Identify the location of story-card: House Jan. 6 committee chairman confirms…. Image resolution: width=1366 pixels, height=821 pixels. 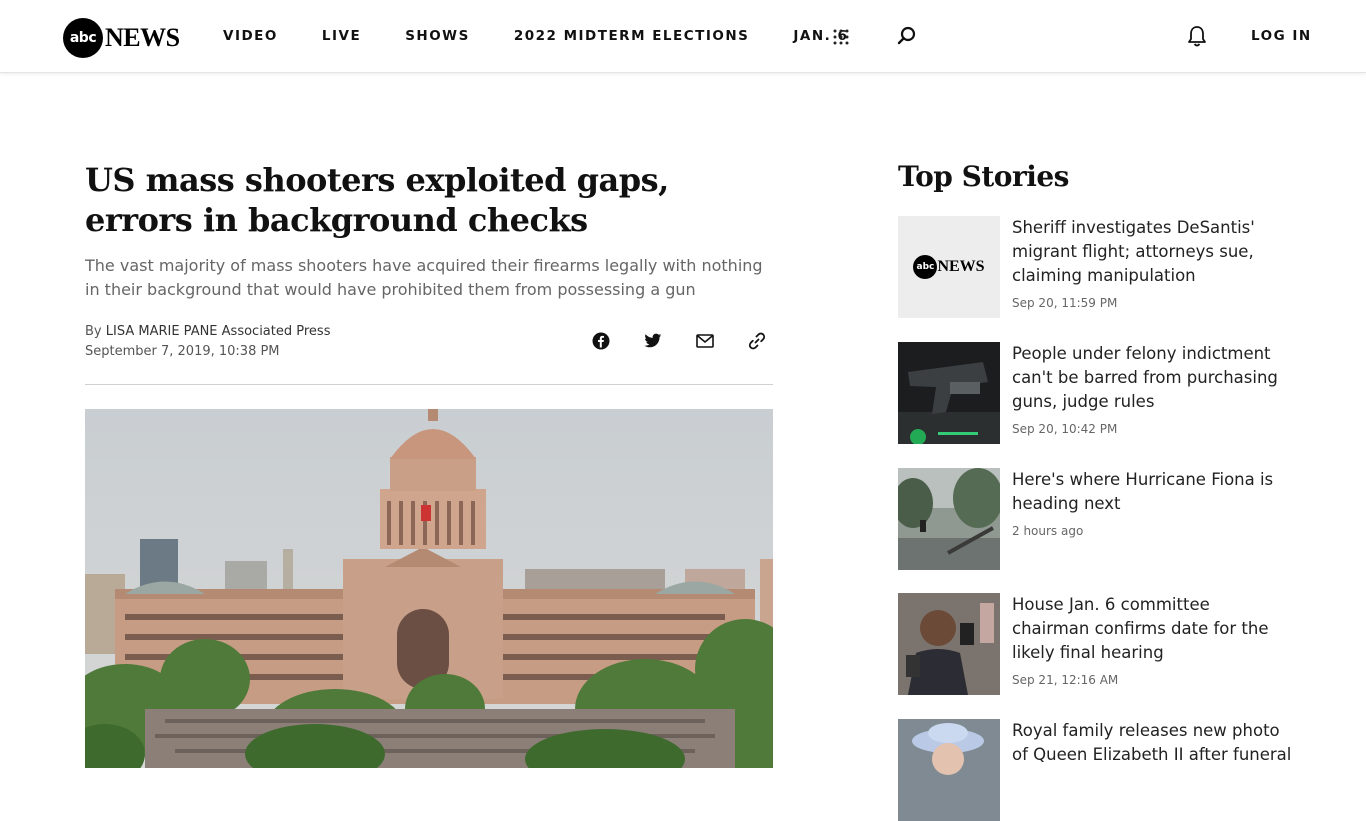
(1098, 644).